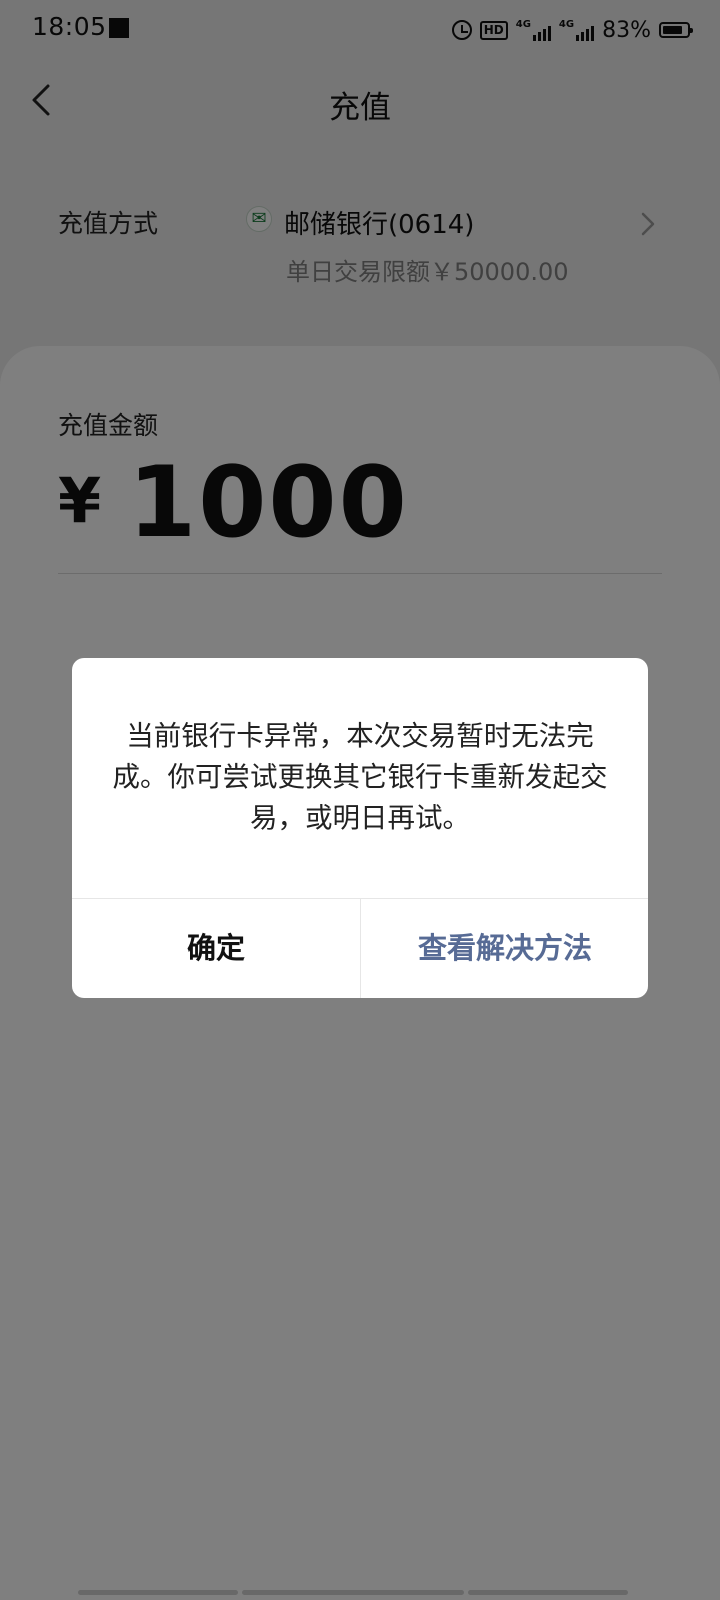 The width and height of the screenshot is (720, 1600). What do you see at coordinates (504, 948) in the screenshot?
I see `view-solution-button: 查看解决方法` at bounding box center [504, 948].